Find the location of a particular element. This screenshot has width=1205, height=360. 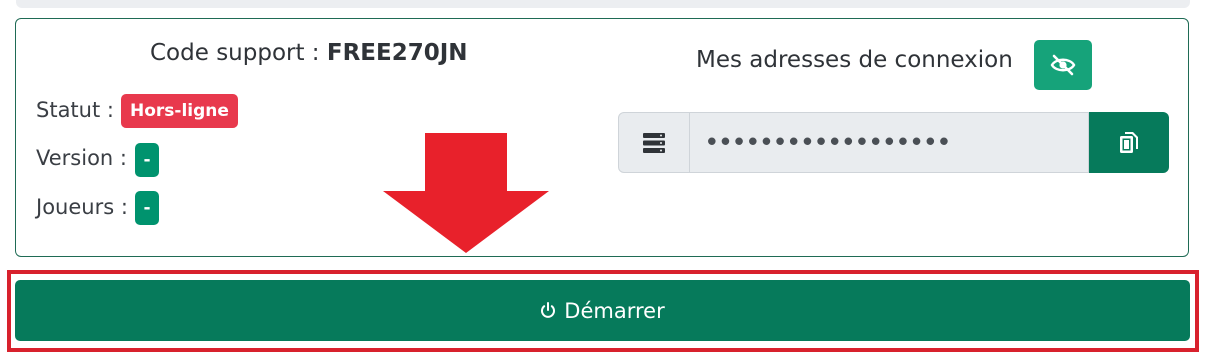

start-button-label: Démarrer is located at coordinates (614, 310).